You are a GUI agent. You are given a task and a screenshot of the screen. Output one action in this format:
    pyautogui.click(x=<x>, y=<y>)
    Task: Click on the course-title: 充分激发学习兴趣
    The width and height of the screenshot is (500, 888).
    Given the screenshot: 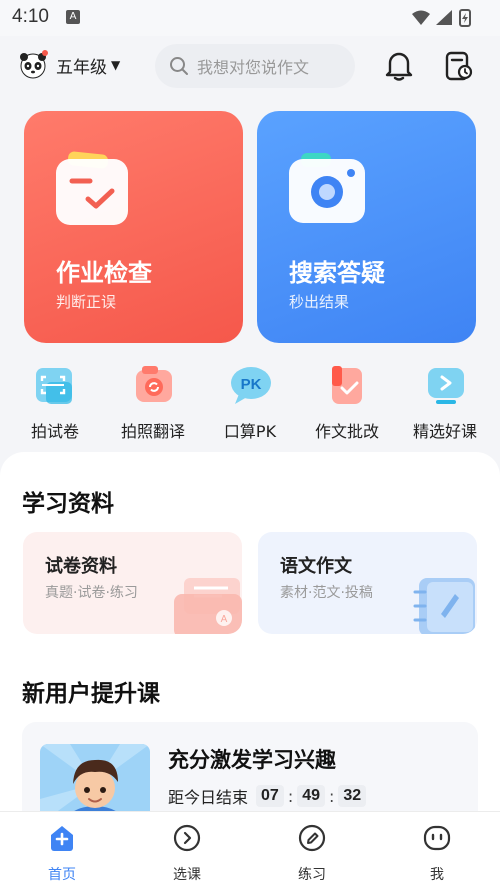 What is the action you would take?
    pyautogui.click(x=252, y=760)
    